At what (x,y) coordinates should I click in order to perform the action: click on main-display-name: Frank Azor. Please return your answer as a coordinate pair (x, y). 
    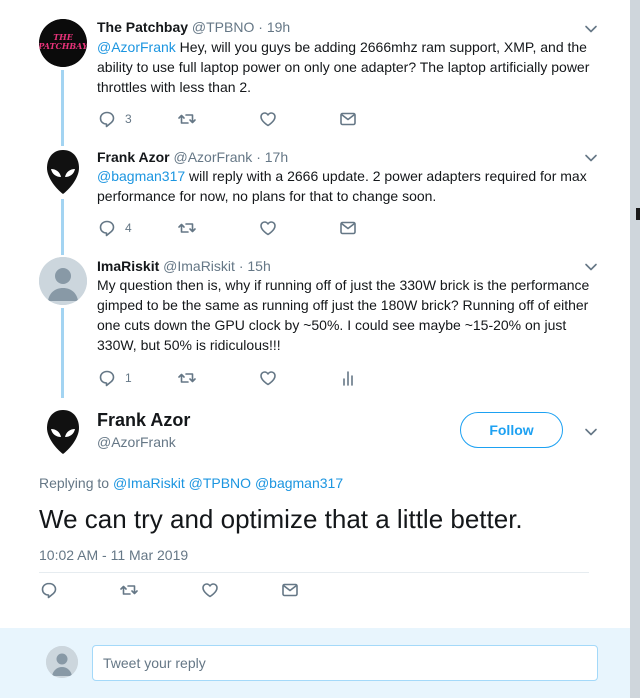
    Looking at the image, I should click on (143, 420).